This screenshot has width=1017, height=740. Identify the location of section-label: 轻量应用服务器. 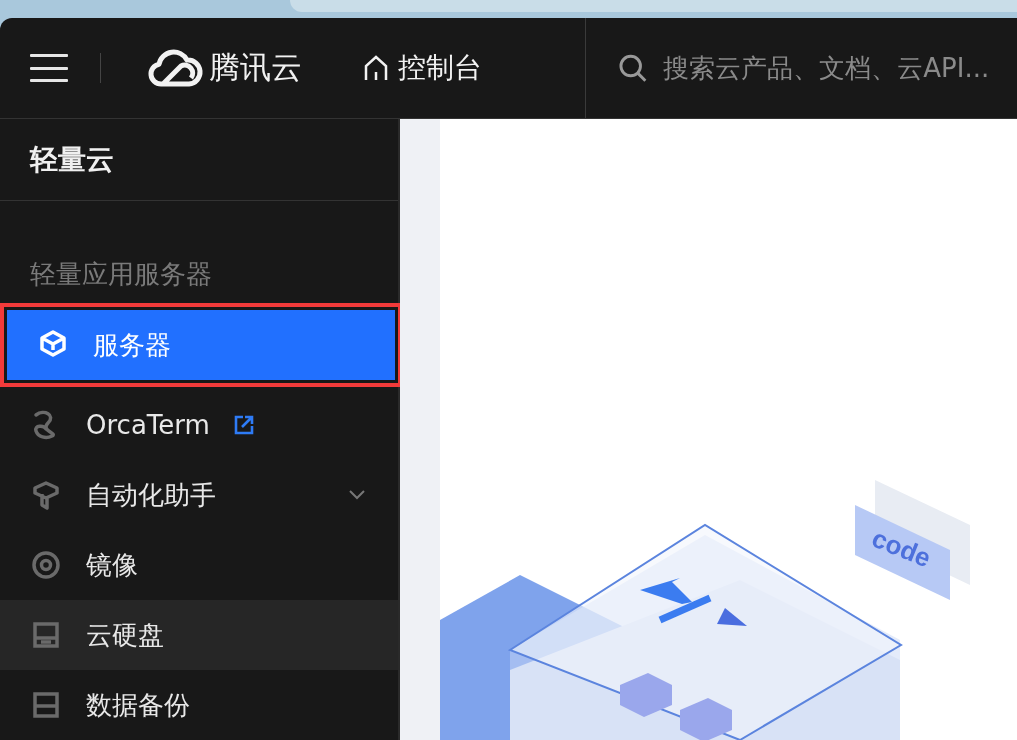
(121, 274).